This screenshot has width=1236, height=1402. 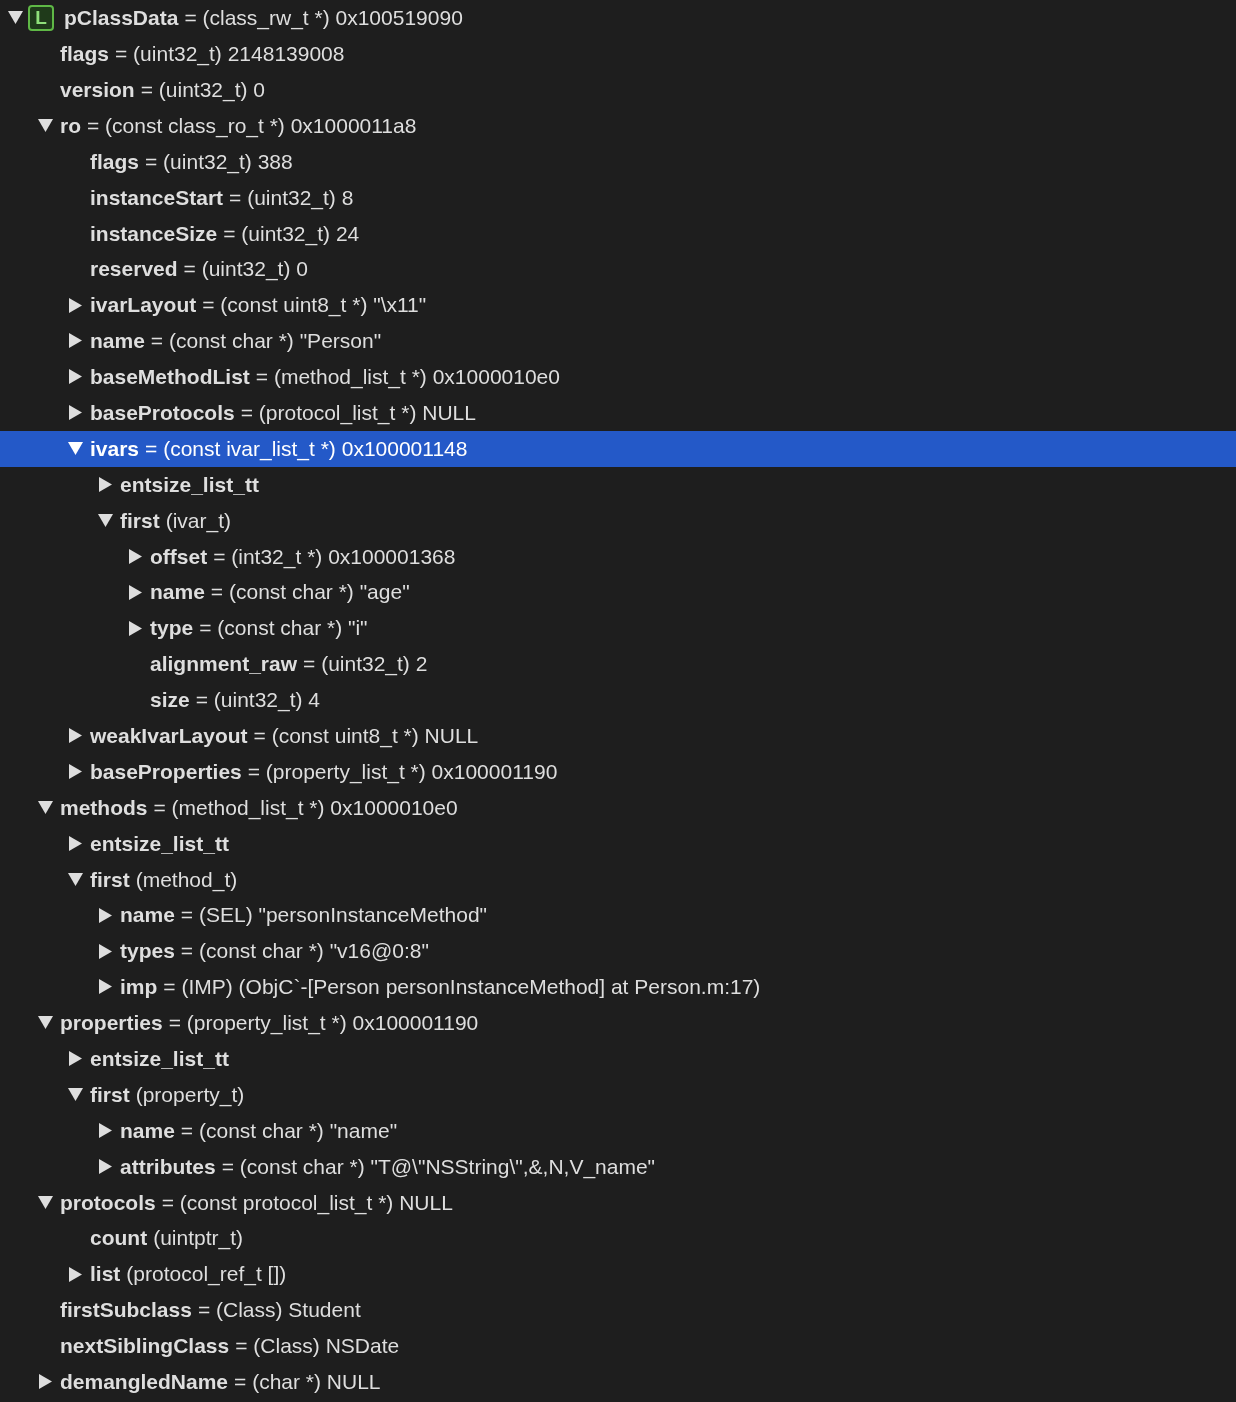 What do you see at coordinates (618, 1130) in the screenshot?
I see `variable-row: name = (const char *) "name"` at bounding box center [618, 1130].